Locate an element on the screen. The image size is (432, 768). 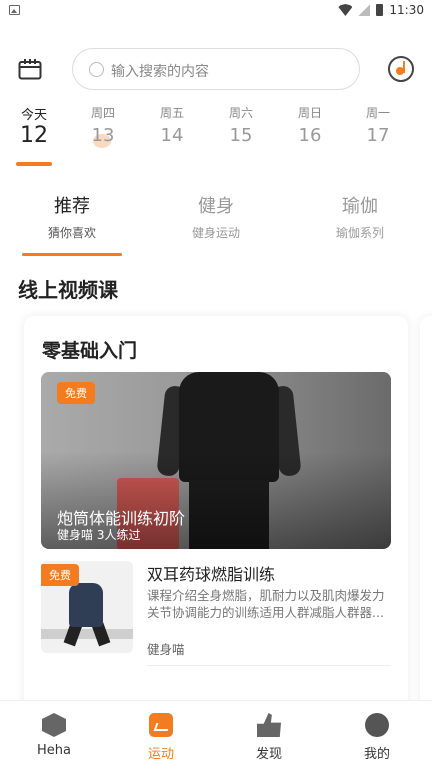
tab-sublabel: 瑜伽系列 is located at coordinates (359, 233).